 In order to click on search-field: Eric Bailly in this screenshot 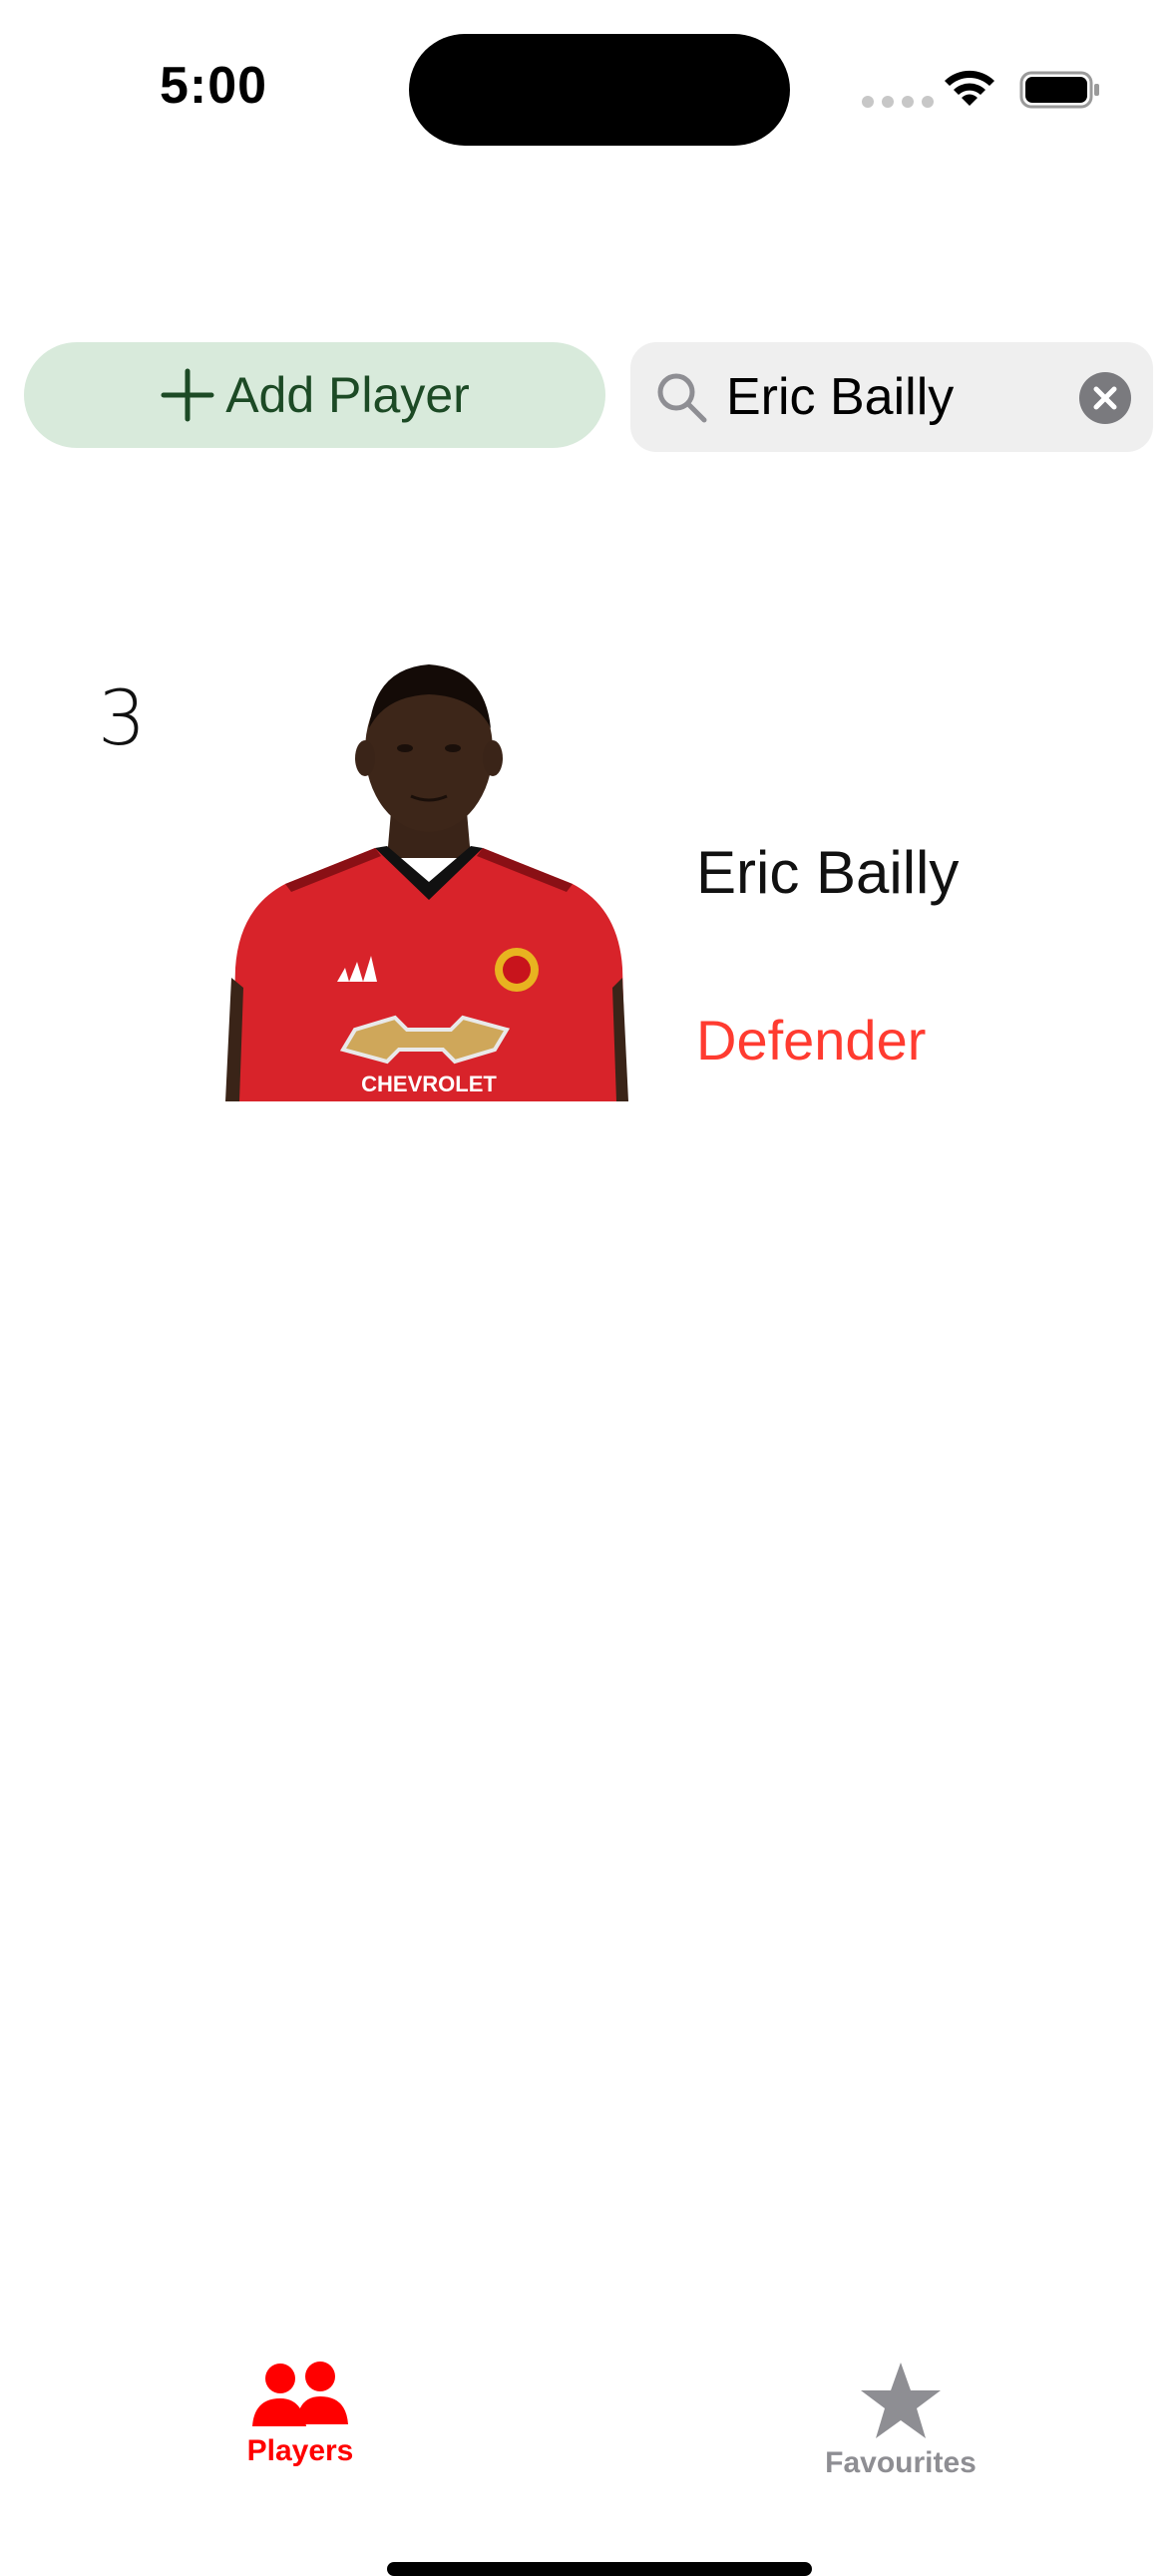, I will do `click(892, 397)`.